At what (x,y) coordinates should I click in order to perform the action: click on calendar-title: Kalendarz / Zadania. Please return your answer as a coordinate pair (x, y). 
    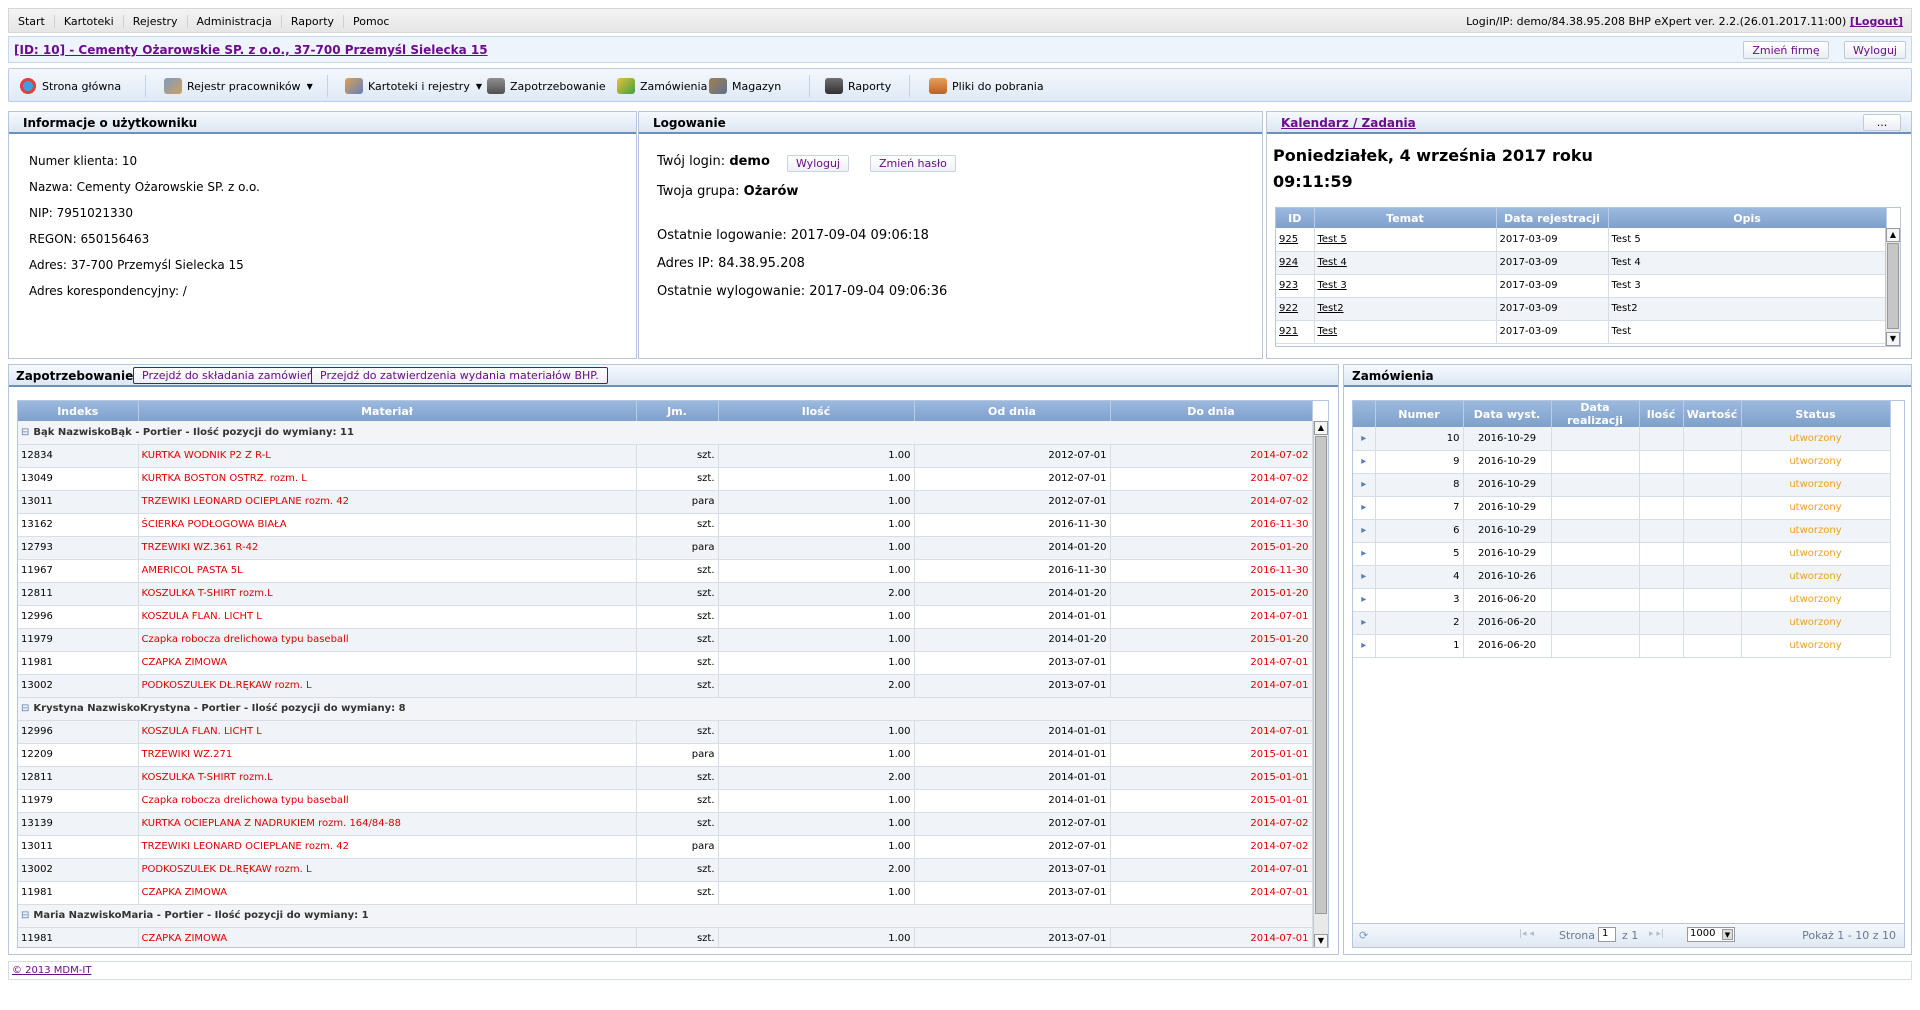
    Looking at the image, I should click on (1348, 123).